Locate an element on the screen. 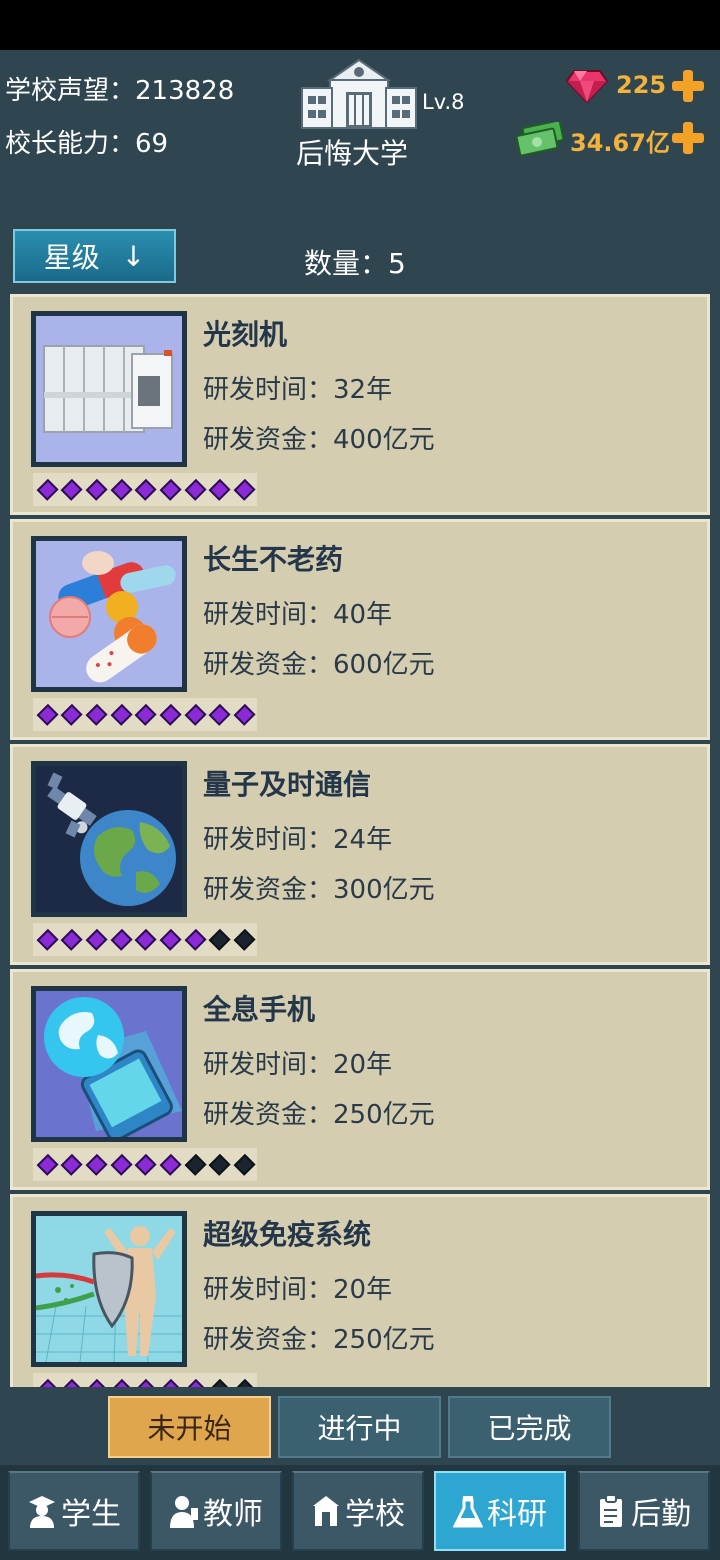  pills-icon is located at coordinates (109, 614).